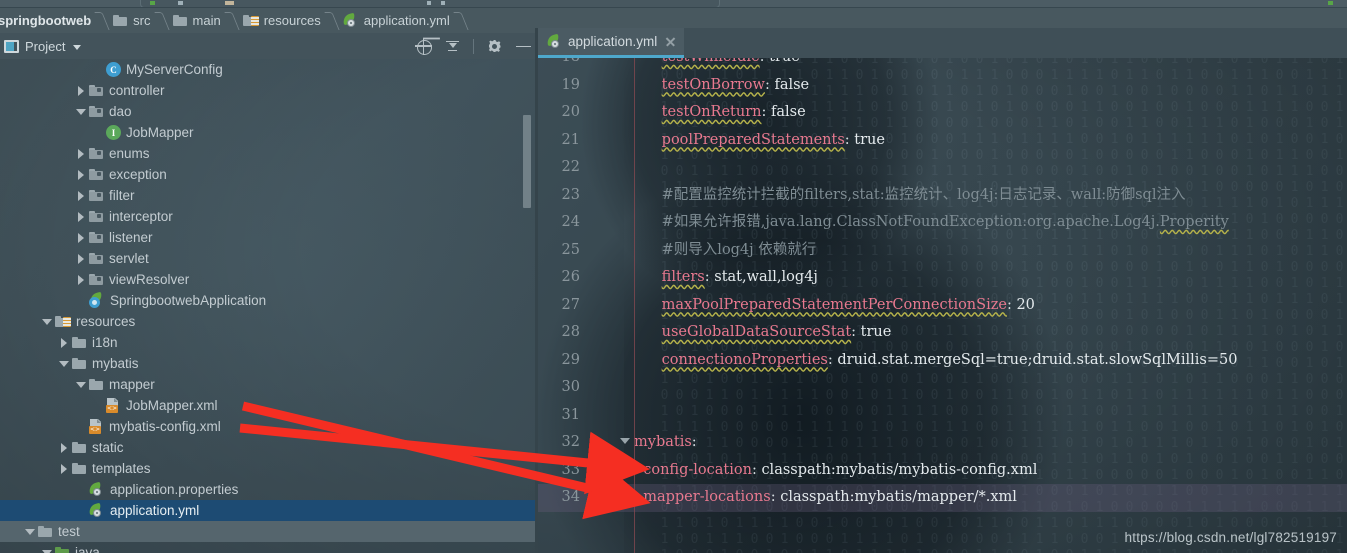  Describe the element at coordinates (611, 43) in the screenshot. I see `editor-tab-application-yml: application.yml` at that location.